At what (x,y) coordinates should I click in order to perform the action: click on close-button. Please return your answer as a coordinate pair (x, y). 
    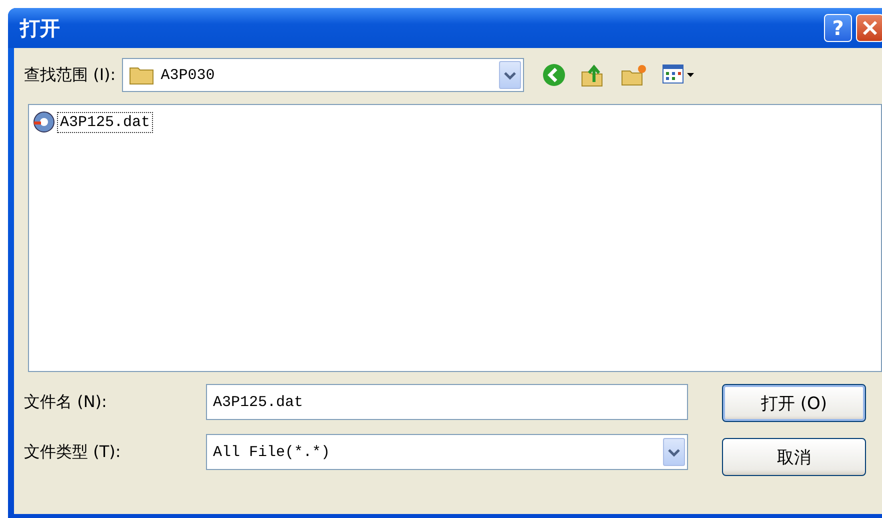
    Looking at the image, I should click on (869, 28).